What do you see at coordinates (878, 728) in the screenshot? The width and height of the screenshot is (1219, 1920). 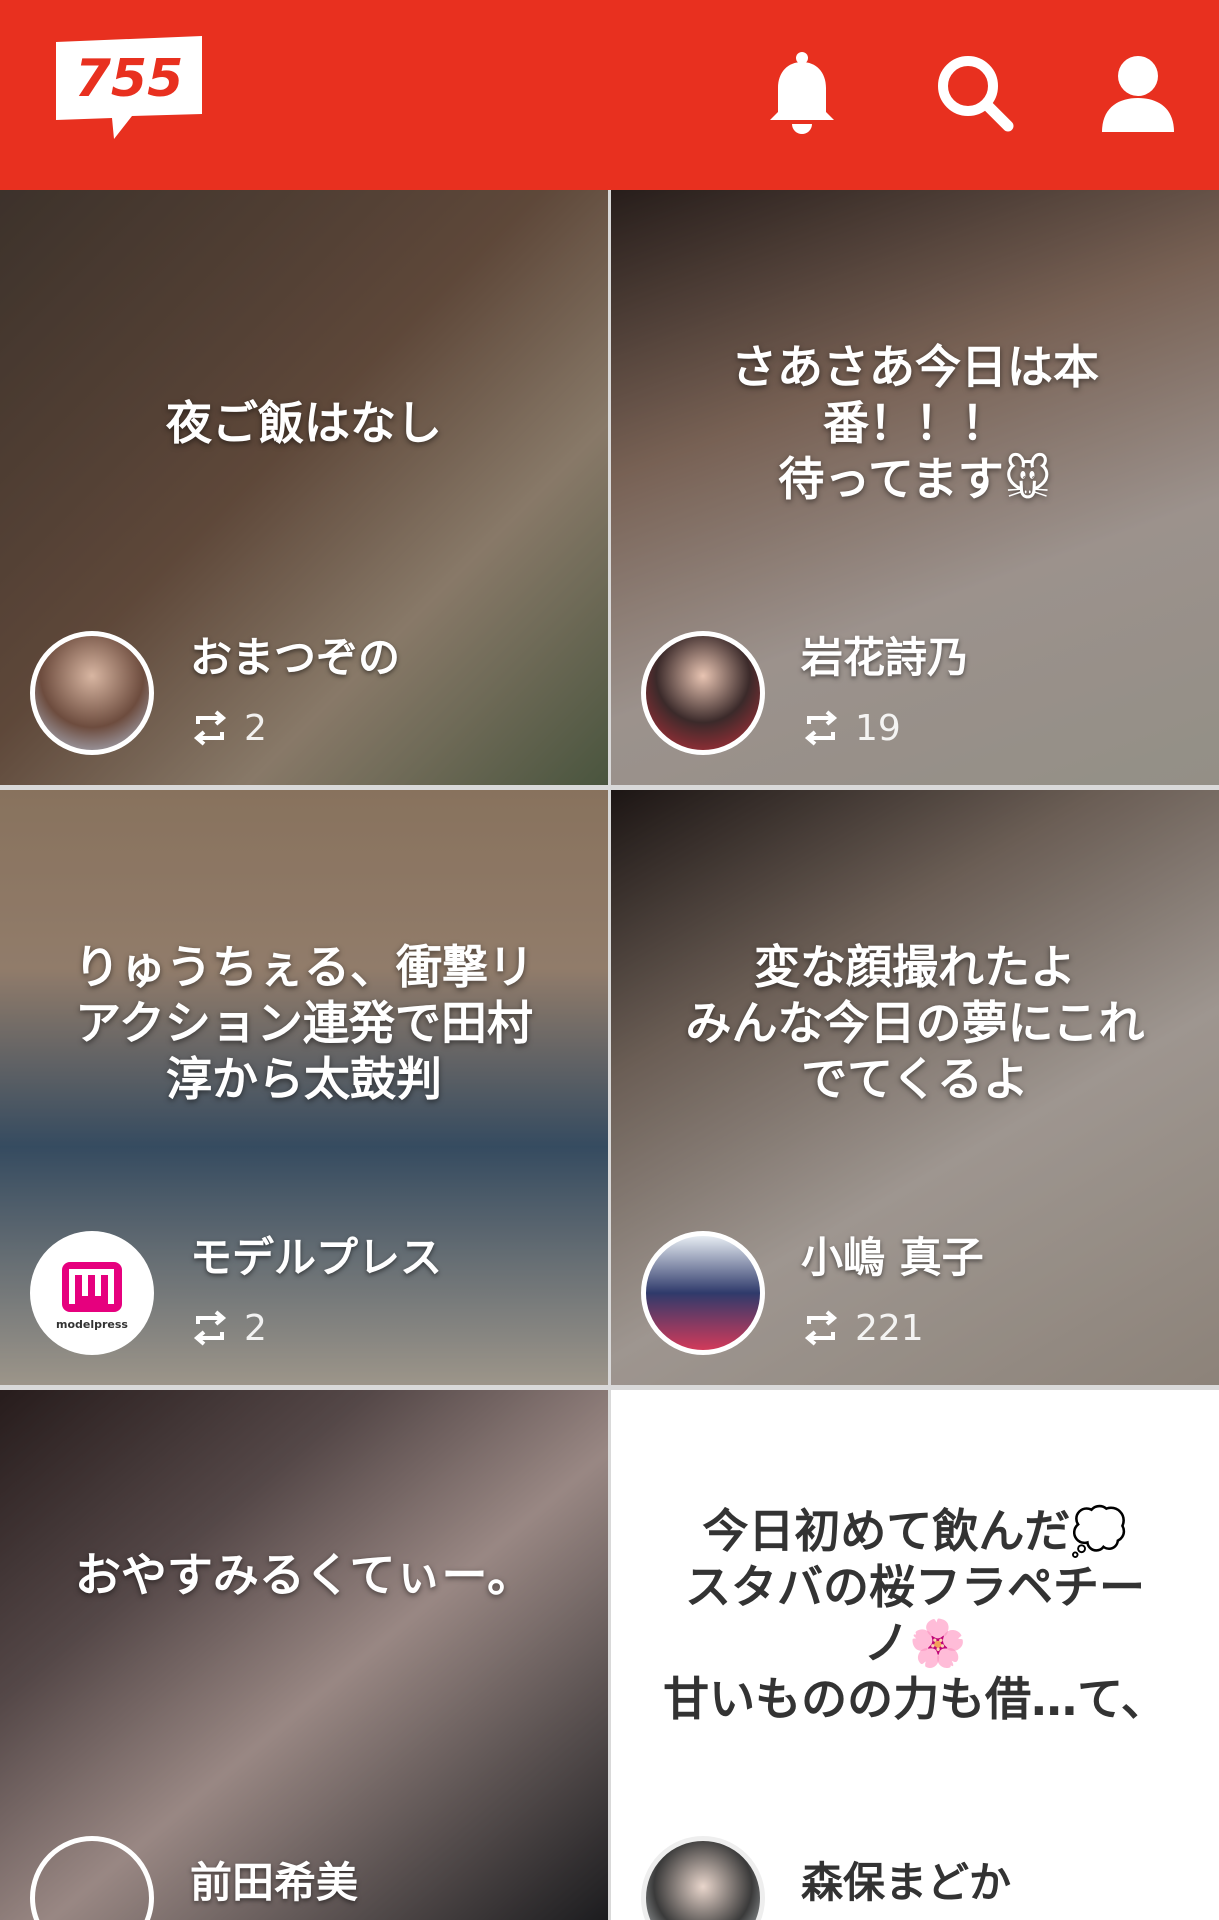 I see `repost-count: 19` at bounding box center [878, 728].